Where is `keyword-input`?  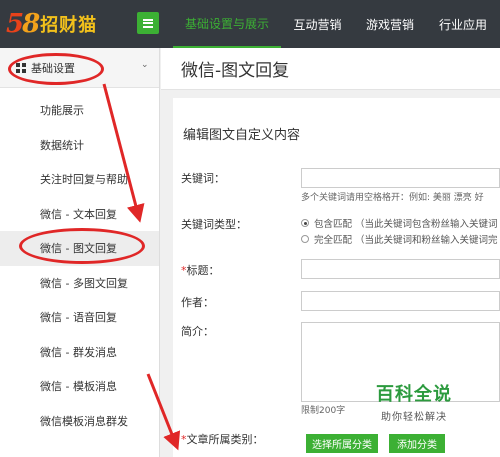
keyword-input is located at coordinates (400, 178).